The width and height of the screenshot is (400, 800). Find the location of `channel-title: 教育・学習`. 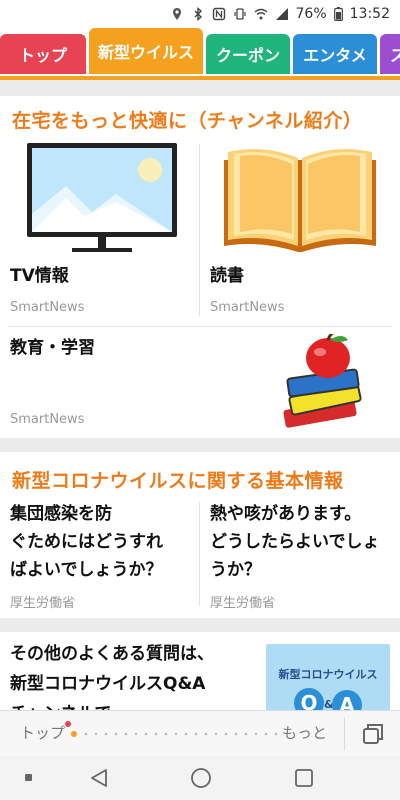

channel-title: 教育・学習 is located at coordinates (52, 348).